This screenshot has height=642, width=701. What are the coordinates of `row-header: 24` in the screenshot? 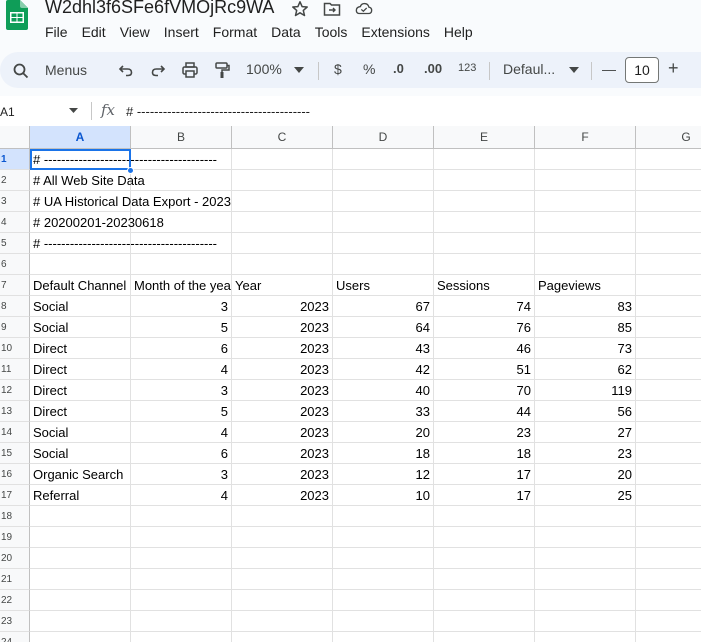 It's located at (15, 637).